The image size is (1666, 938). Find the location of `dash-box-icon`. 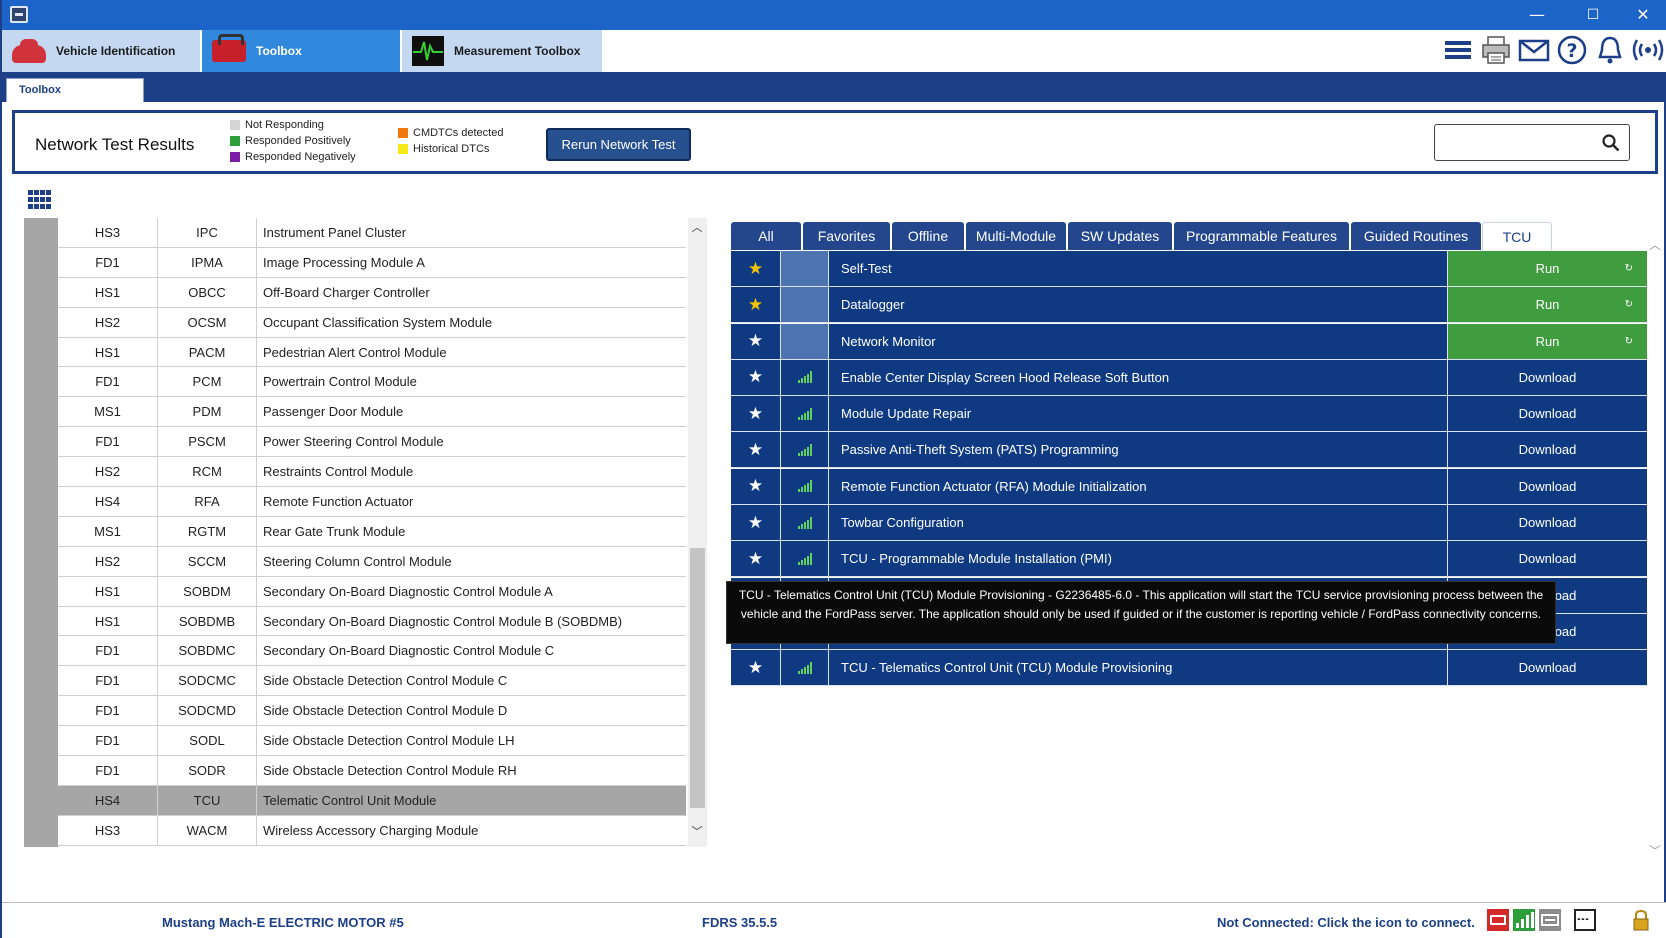

dash-box-icon is located at coordinates (1585, 920).